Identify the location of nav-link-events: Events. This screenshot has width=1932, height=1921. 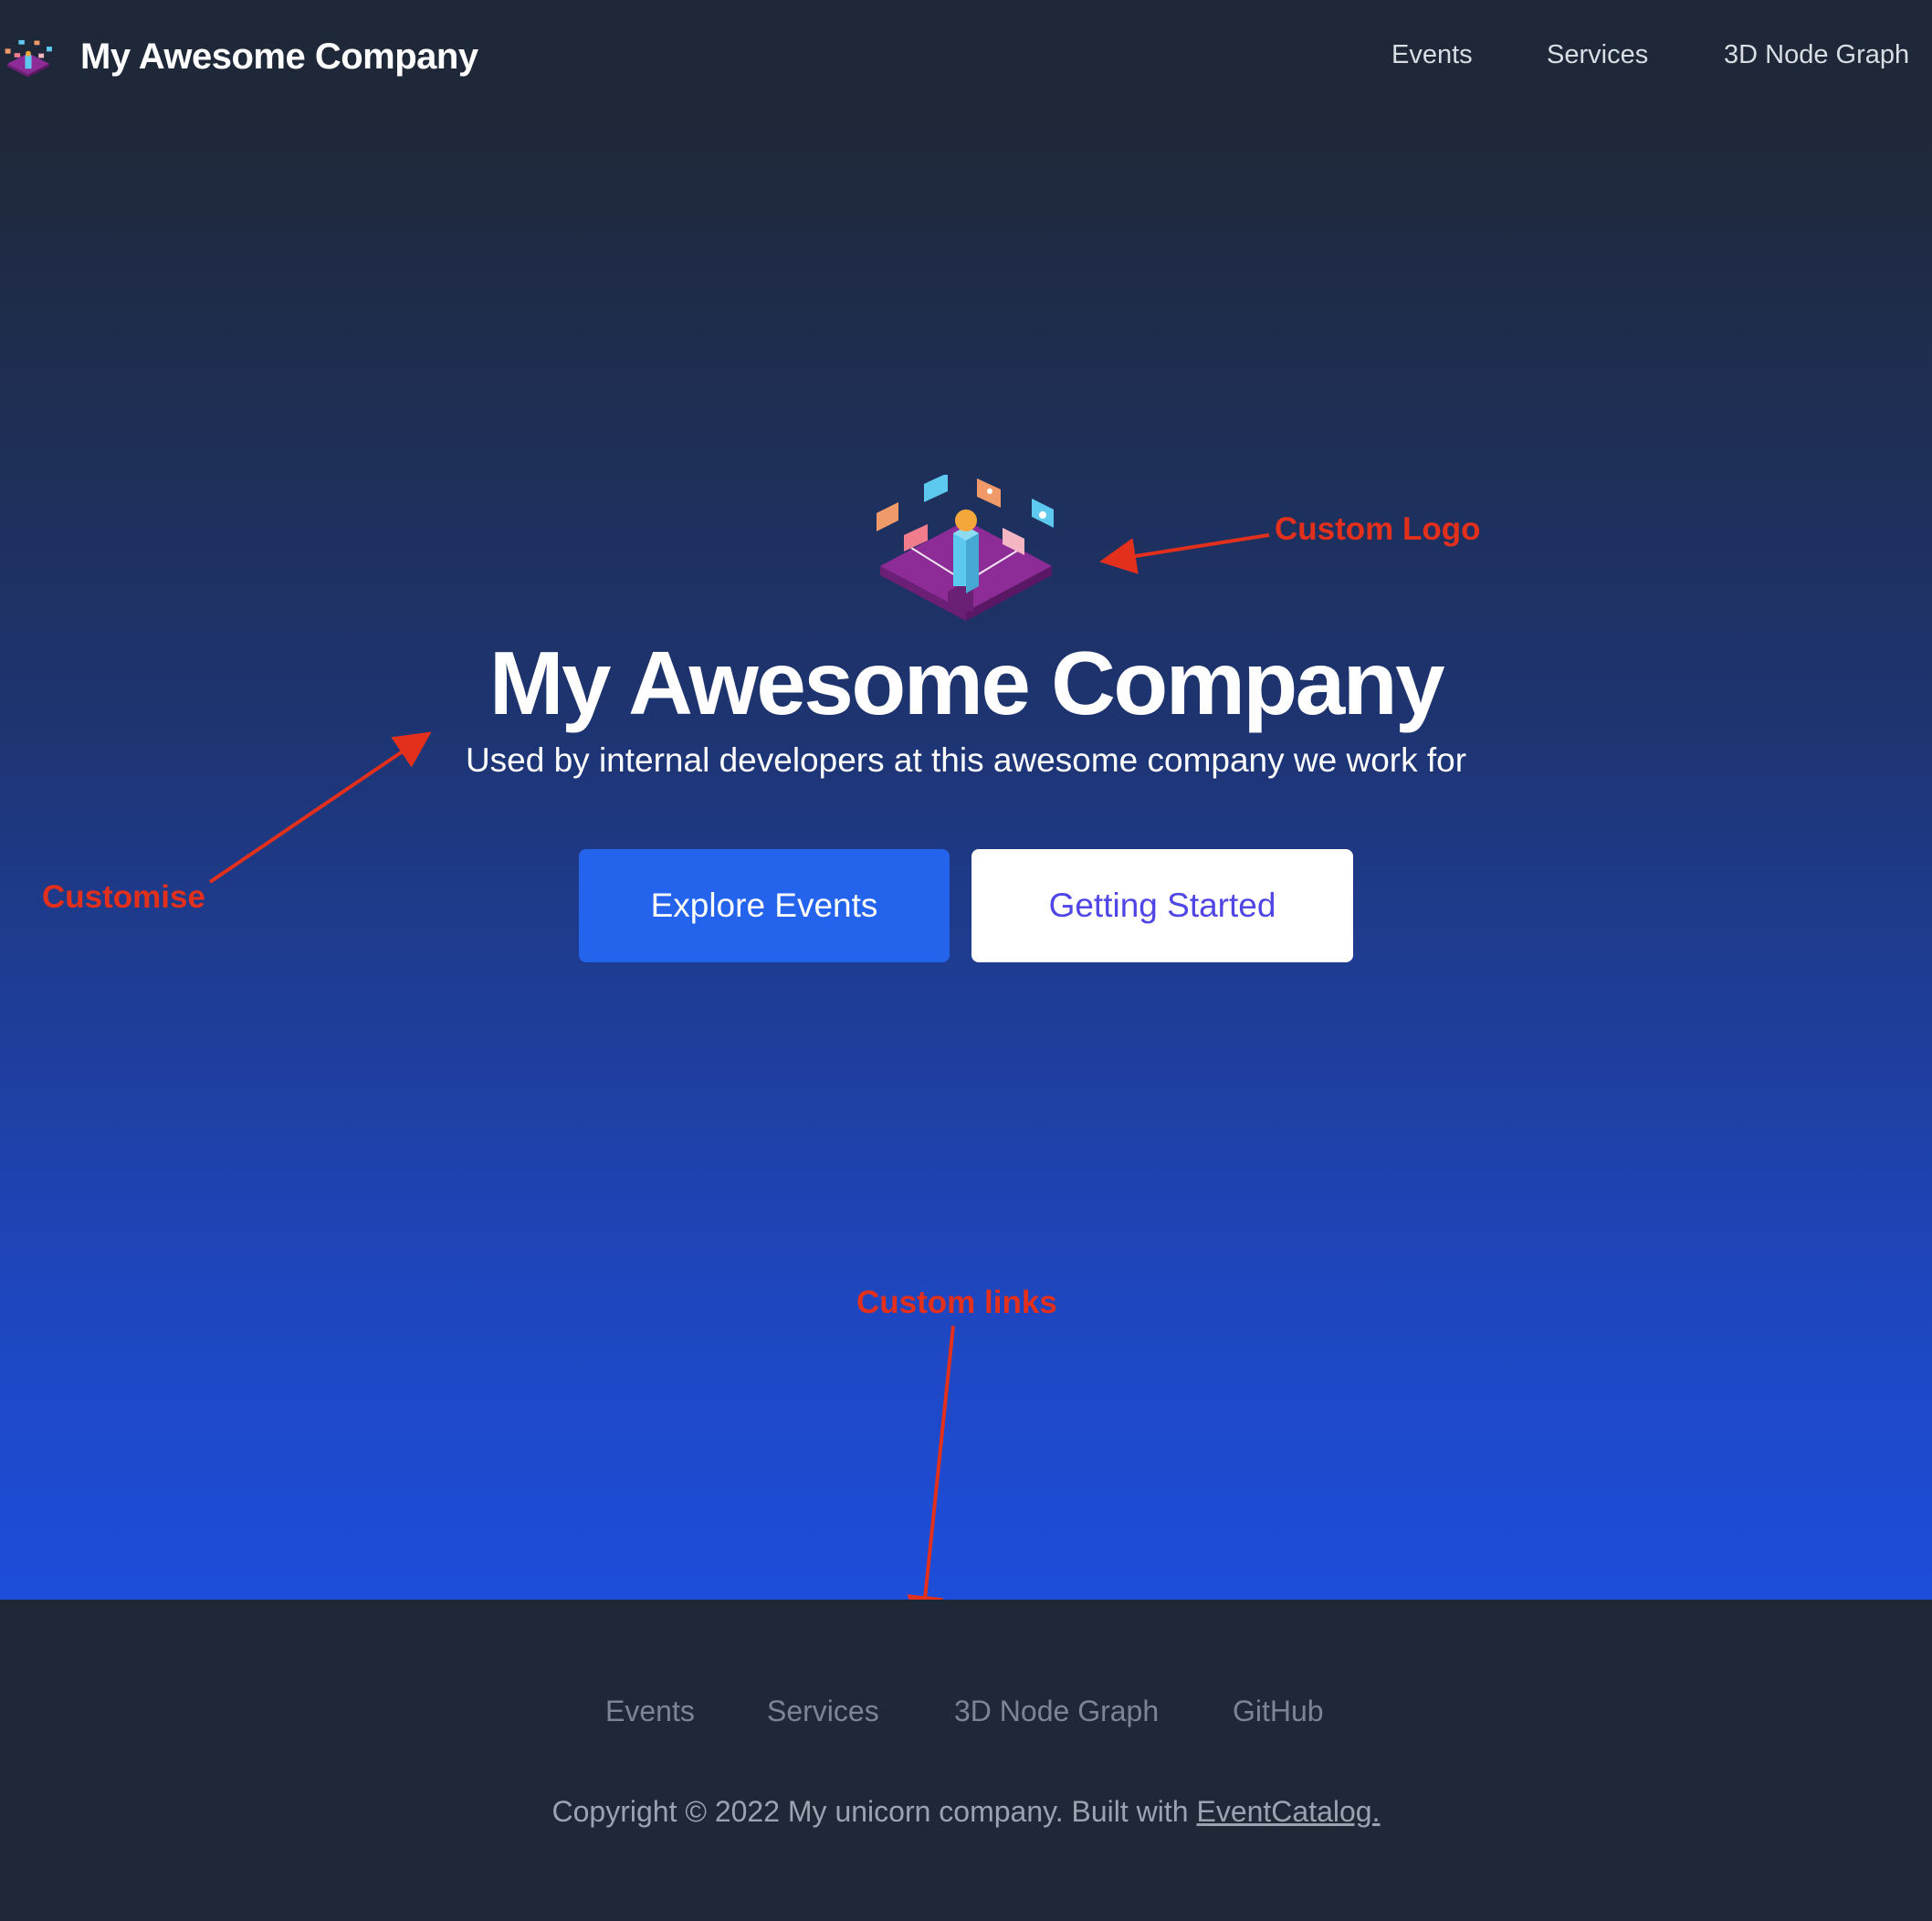
(1432, 55).